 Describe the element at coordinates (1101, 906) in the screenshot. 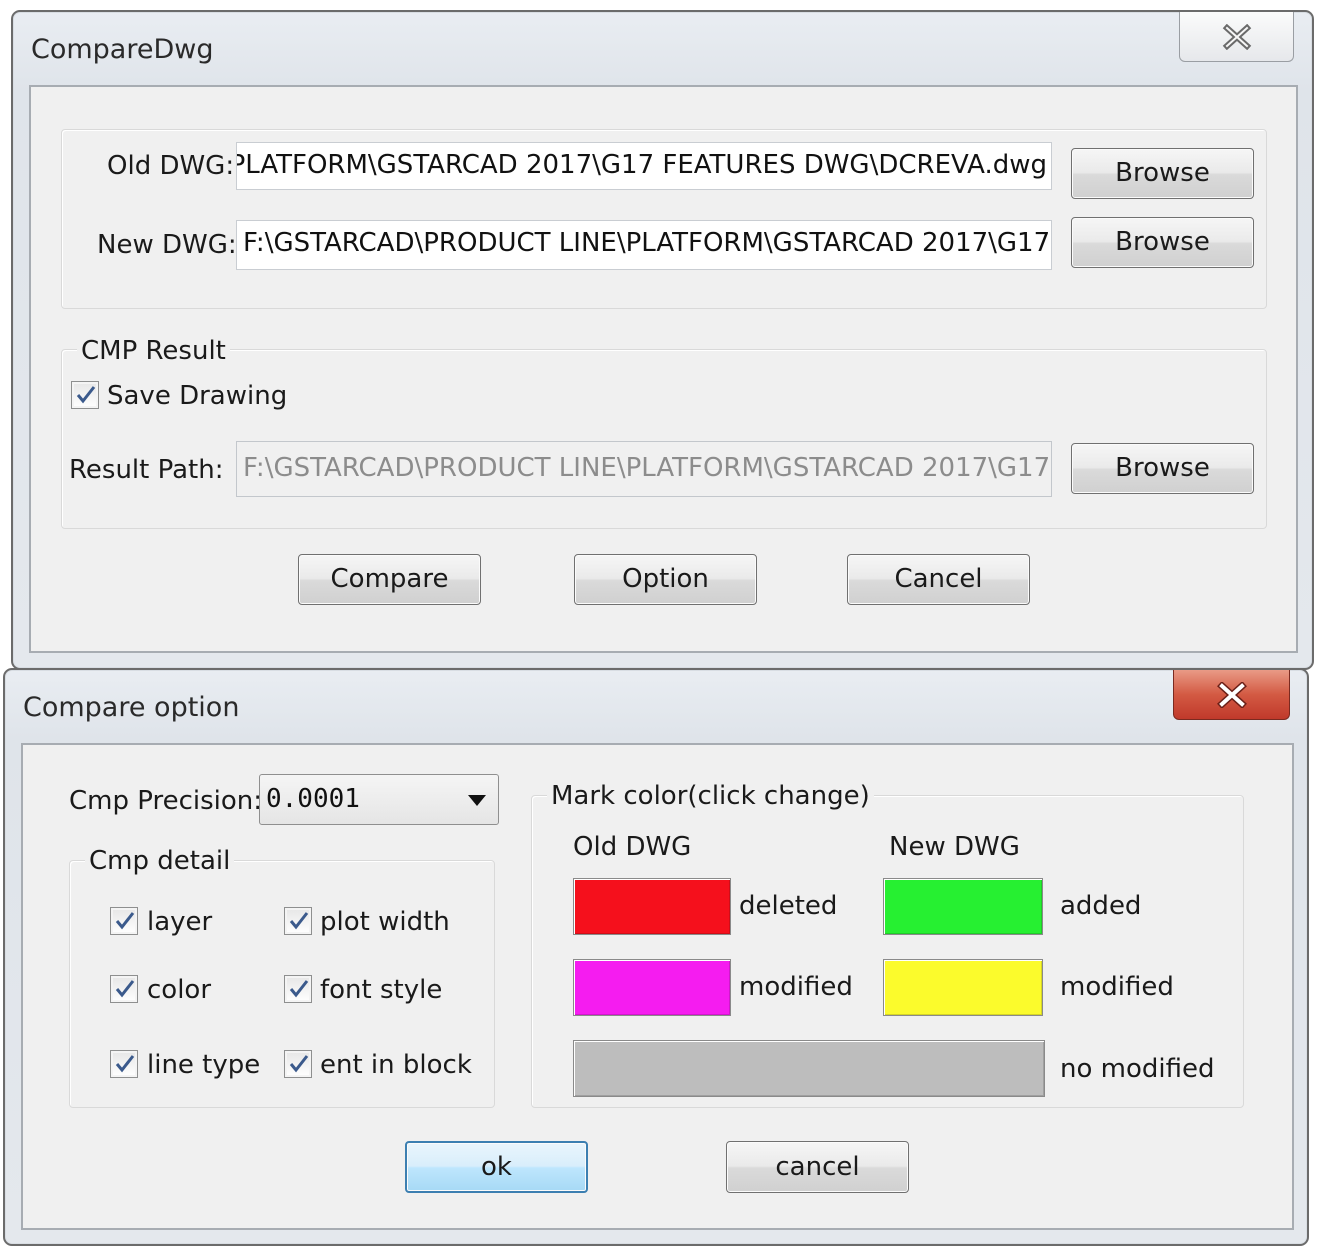

I see `added-label: added` at that location.